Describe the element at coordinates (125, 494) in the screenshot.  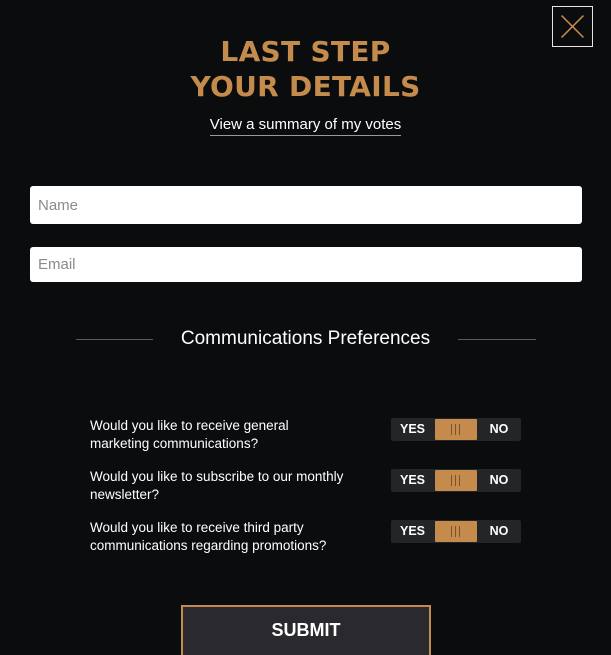
I see `question-line-2: newsletter?` at that location.